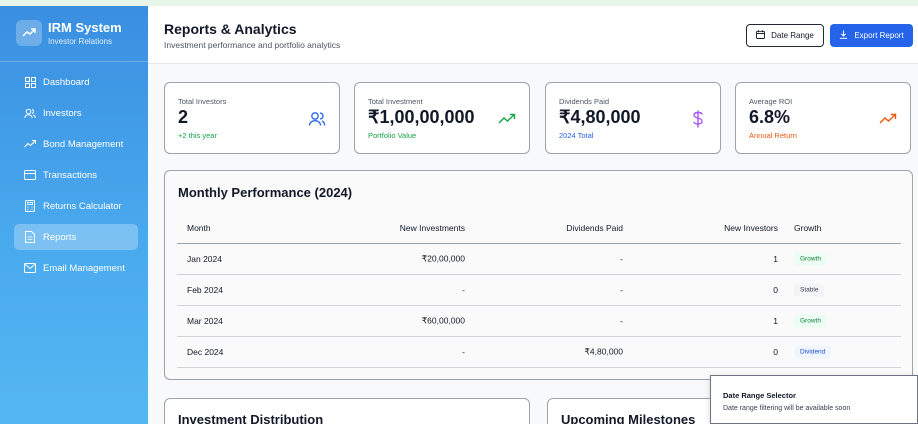  I want to click on brand-subtitle: Investor Relations, so click(80, 41).